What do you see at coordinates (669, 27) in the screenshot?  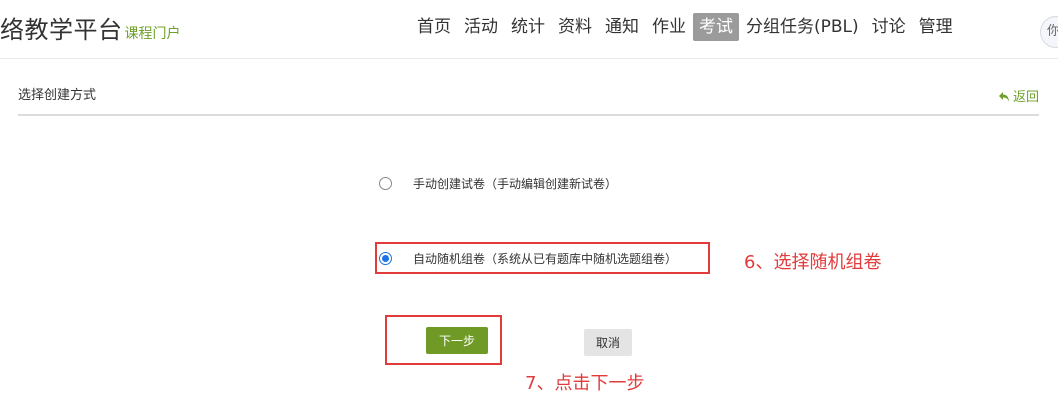 I see `nav-homework: 作业` at bounding box center [669, 27].